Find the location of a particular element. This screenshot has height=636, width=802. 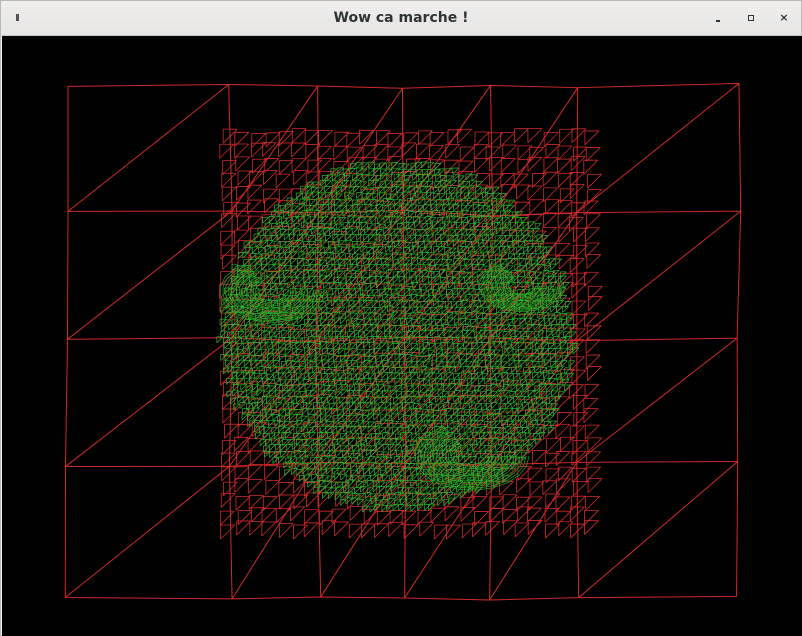

maximize-icon is located at coordinates (751, 18).